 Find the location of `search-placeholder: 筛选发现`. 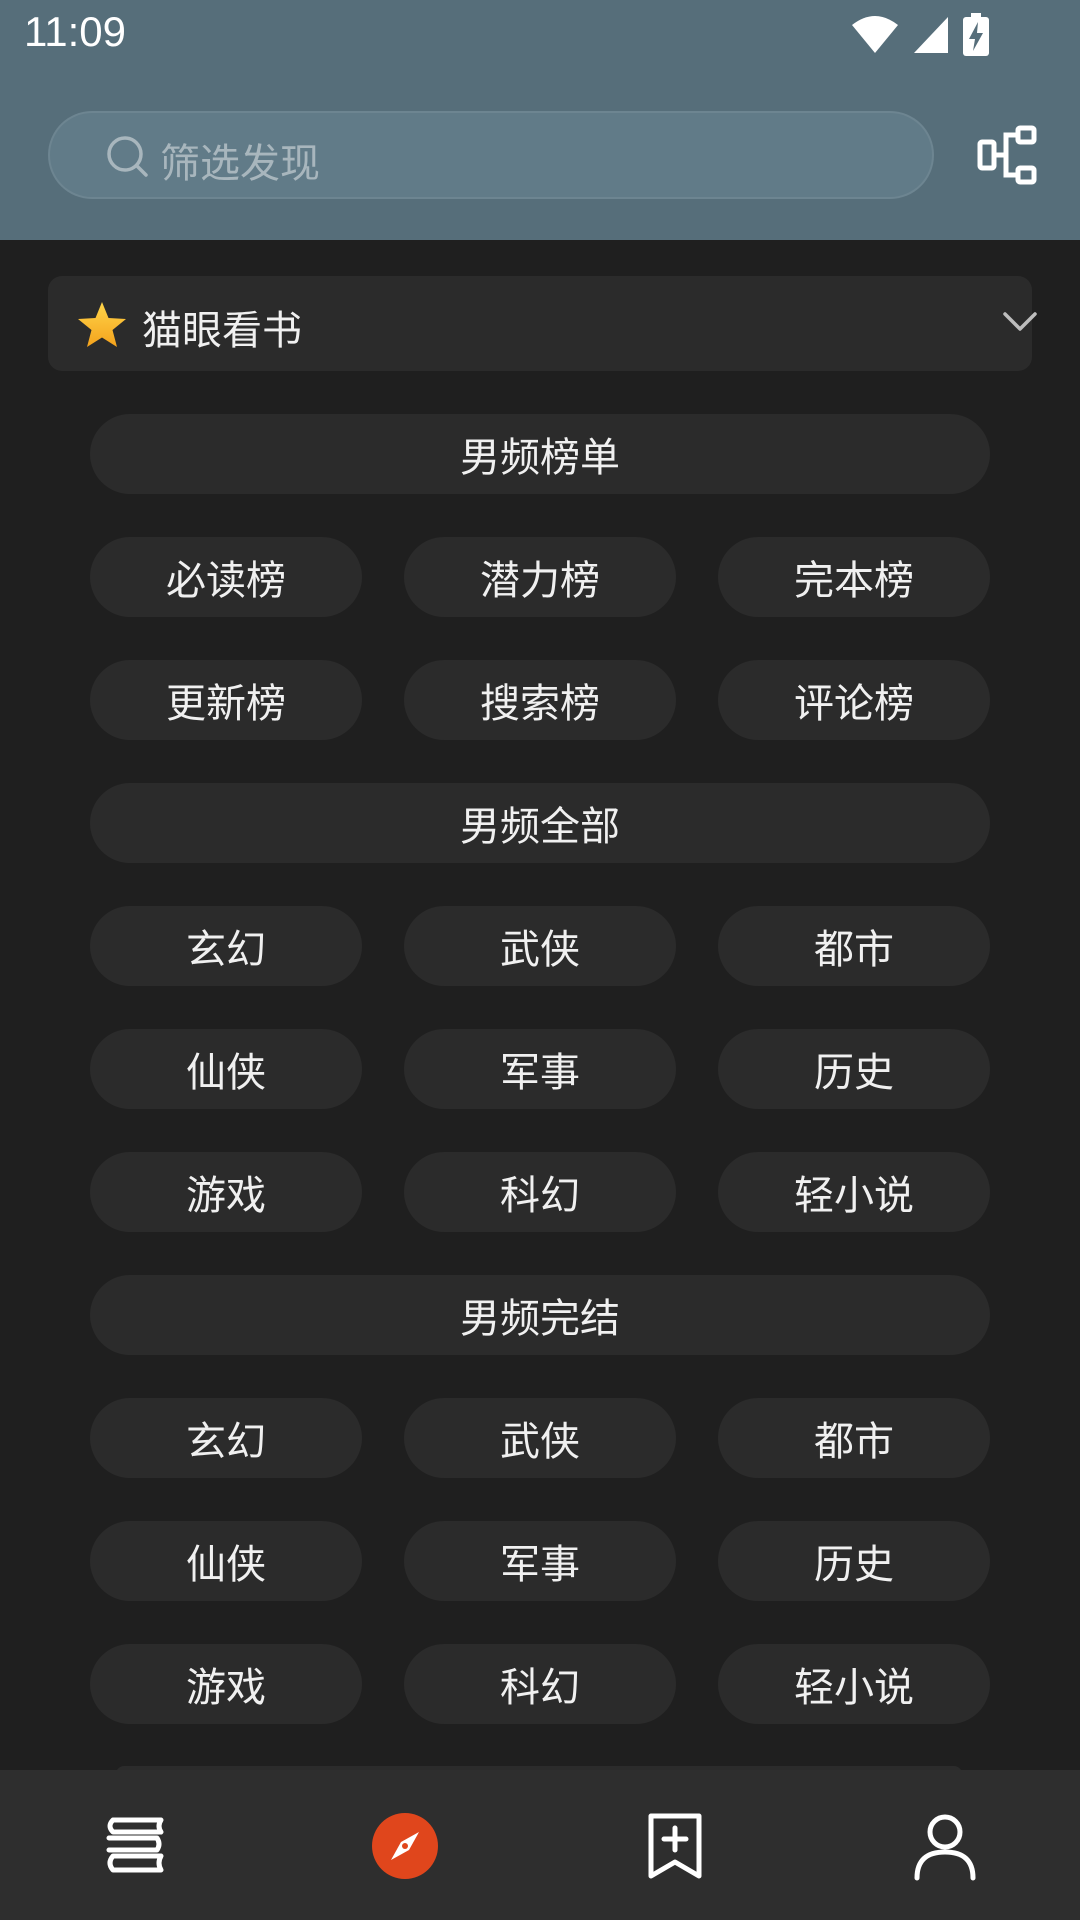

search-placeholder: 筛选发现 is located at coordinates (240, 164).